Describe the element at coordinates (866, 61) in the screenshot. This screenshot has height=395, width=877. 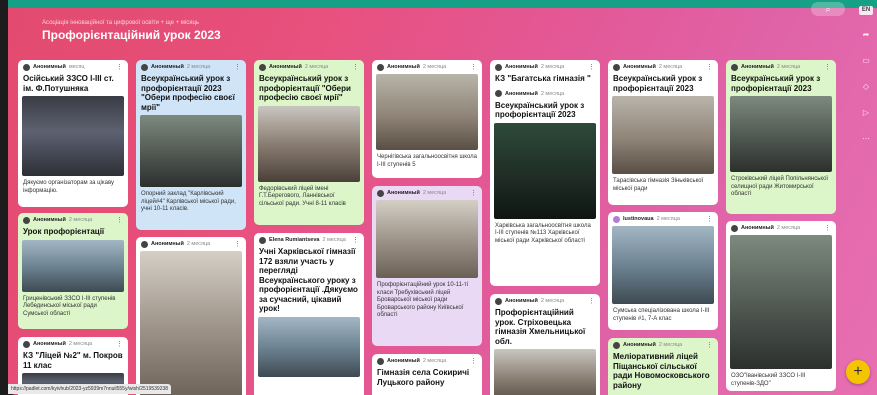
I see `slideshow-icon: ▭` at that location.